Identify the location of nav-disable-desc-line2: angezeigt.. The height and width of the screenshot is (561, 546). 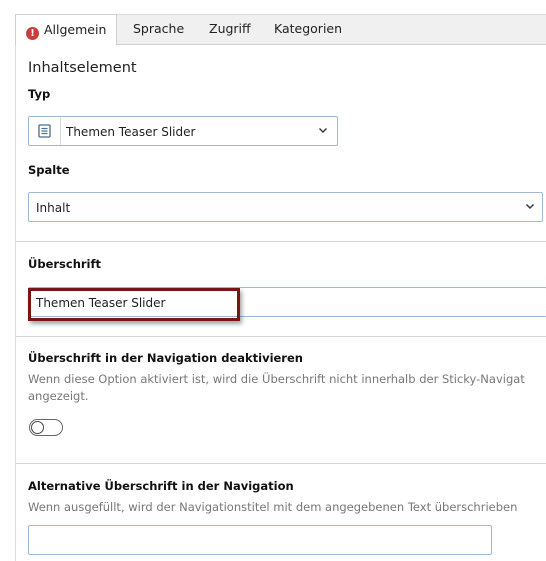
(58, 396).